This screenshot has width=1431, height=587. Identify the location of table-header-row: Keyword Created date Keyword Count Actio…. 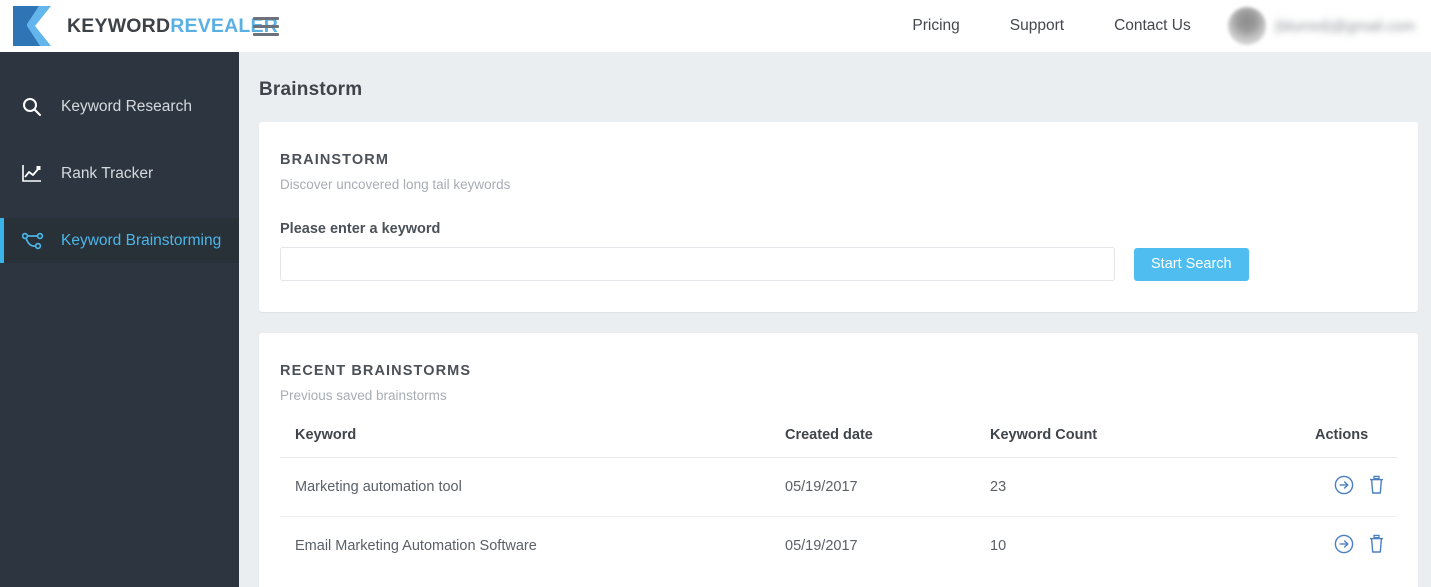
(838, 442).